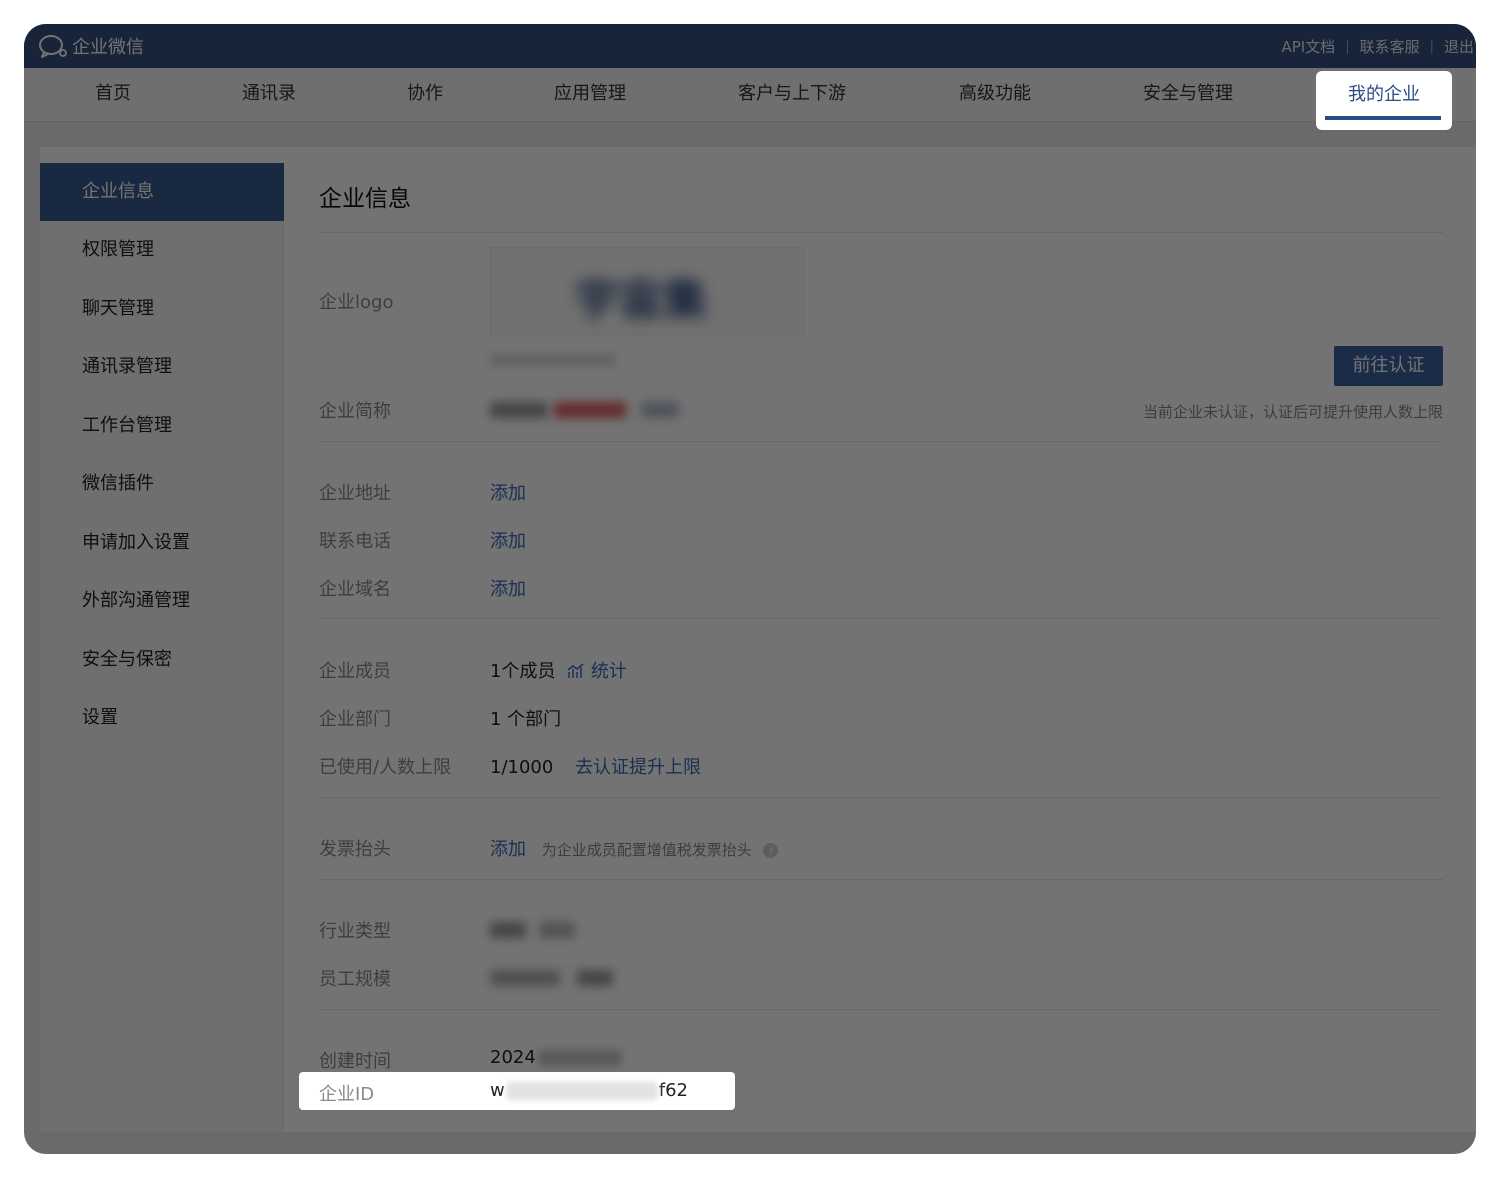 This screenshot has width=1500, height=1178. I want to click on corp-id-redacted, so click(581, 1091).